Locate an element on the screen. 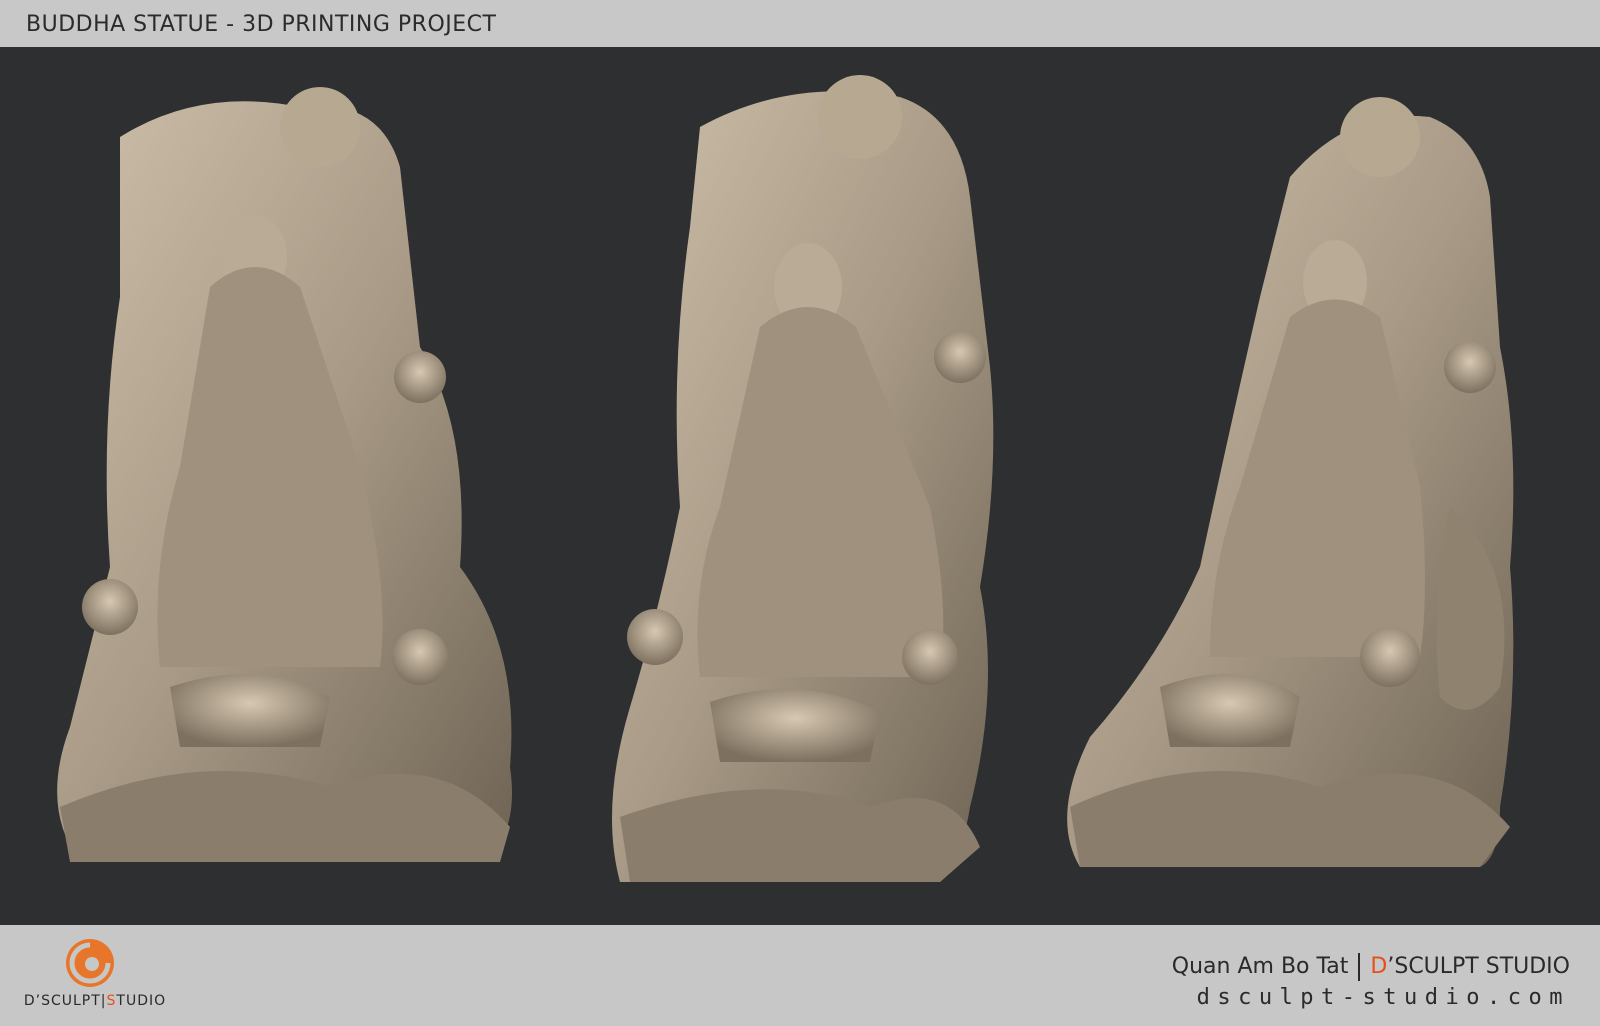 The image size is (1600, 1026). logo-sub-initial: S is located at coordinates (111, 1001).